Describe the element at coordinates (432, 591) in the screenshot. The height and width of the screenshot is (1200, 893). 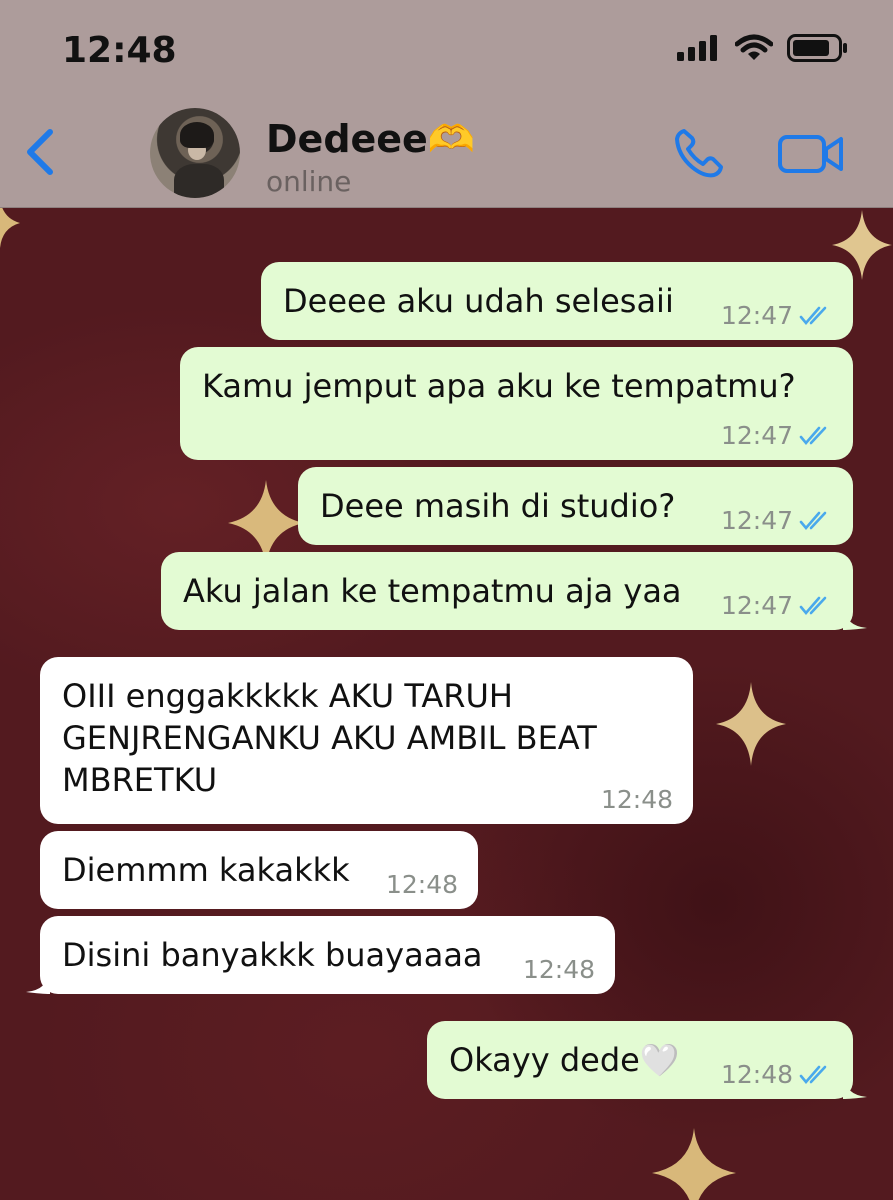
I see `message-text: Aku jalan ke tempatmu aja yaa` at that location.